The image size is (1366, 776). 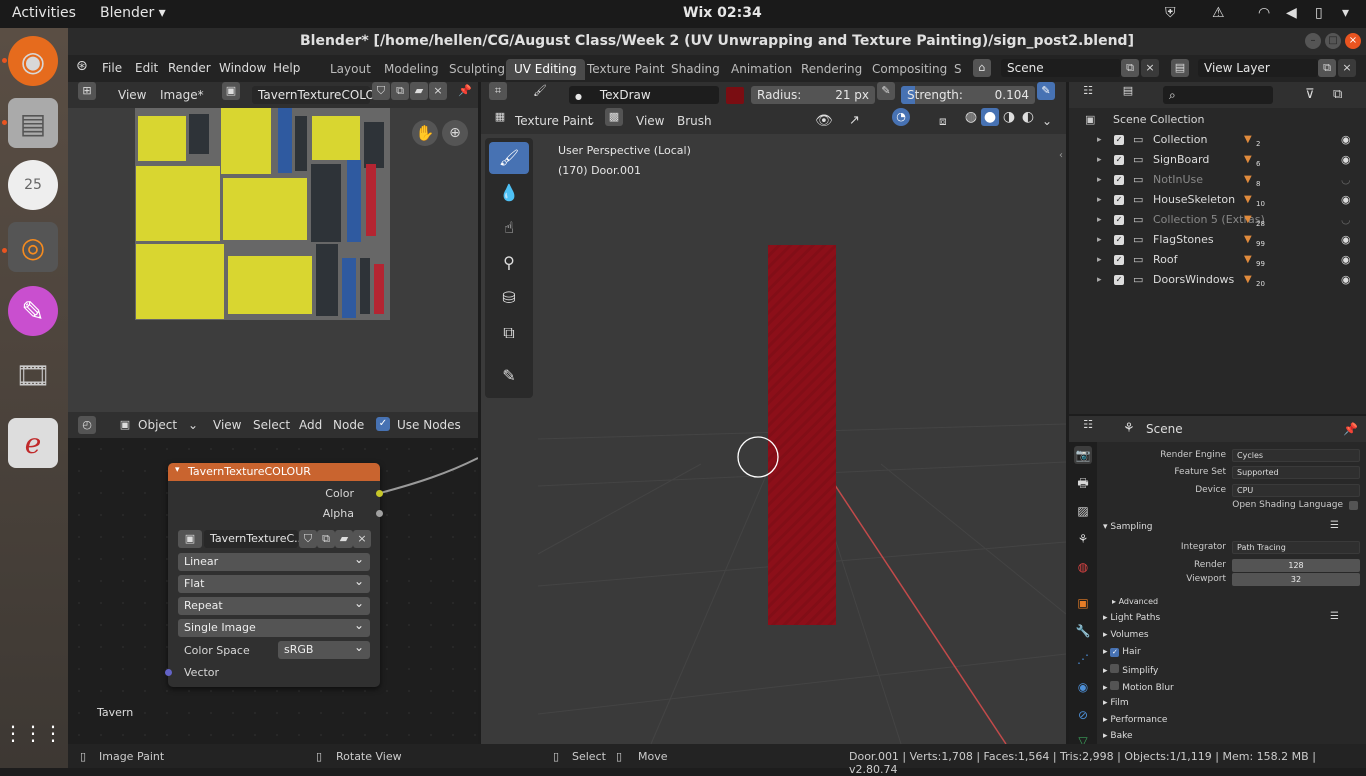 What do you see at coordinates (33, 185) in the screenshot?
I see `timer-icon: 25` at bounding box center [33, 185].